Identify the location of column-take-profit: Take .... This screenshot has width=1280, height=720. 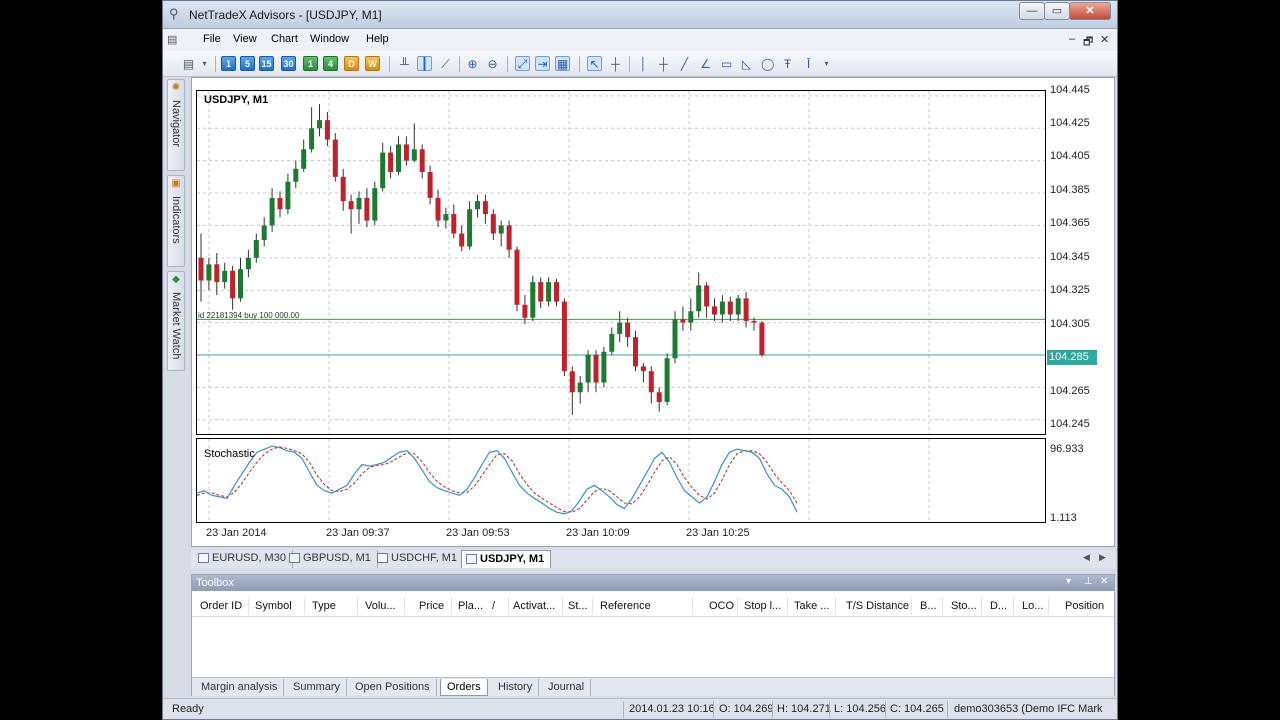
(811, 606).